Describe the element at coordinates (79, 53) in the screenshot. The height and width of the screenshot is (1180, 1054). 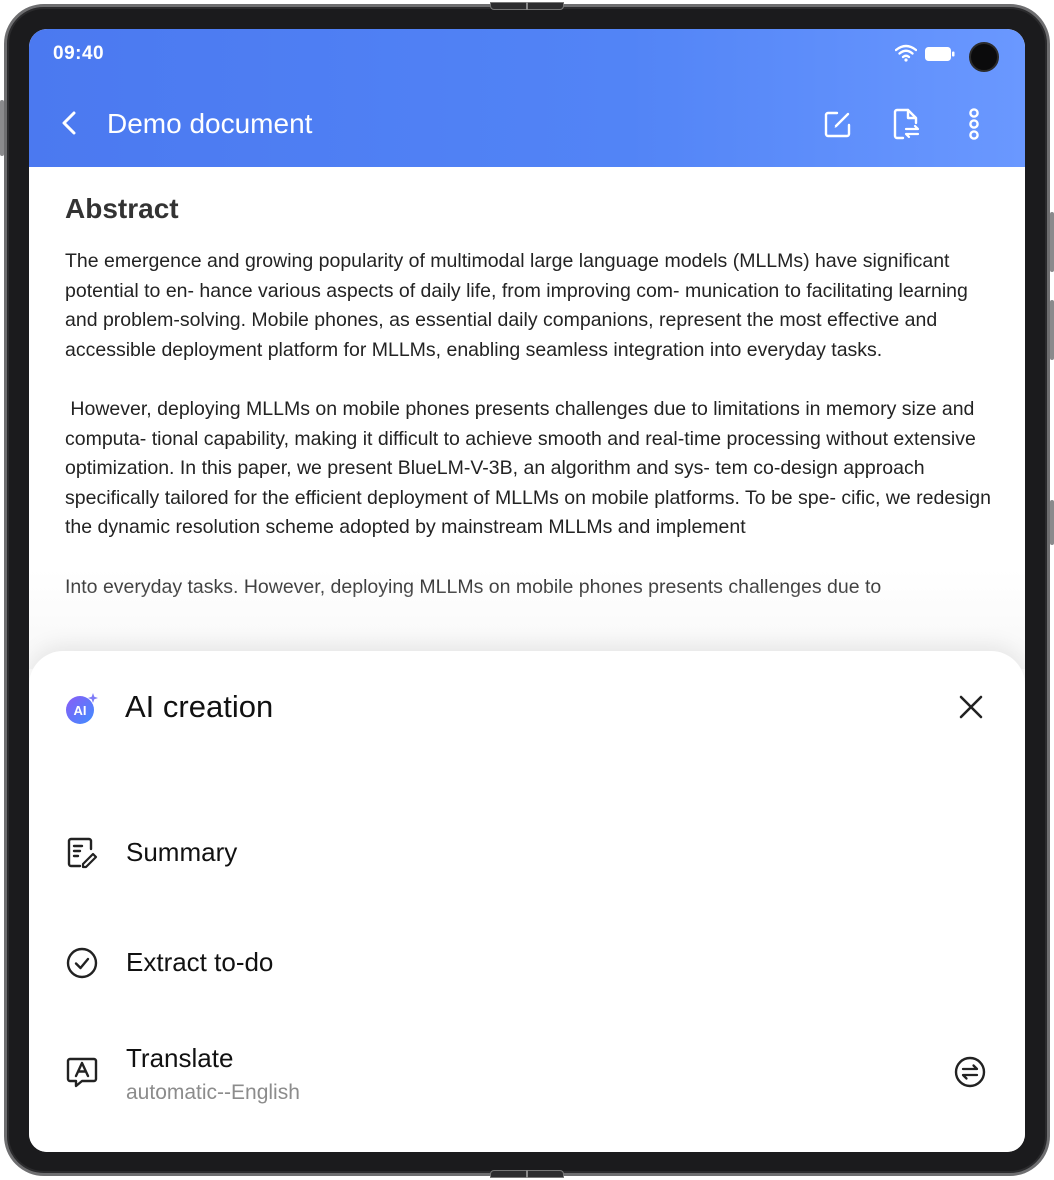
I see `status-time: 09:40` at that location.